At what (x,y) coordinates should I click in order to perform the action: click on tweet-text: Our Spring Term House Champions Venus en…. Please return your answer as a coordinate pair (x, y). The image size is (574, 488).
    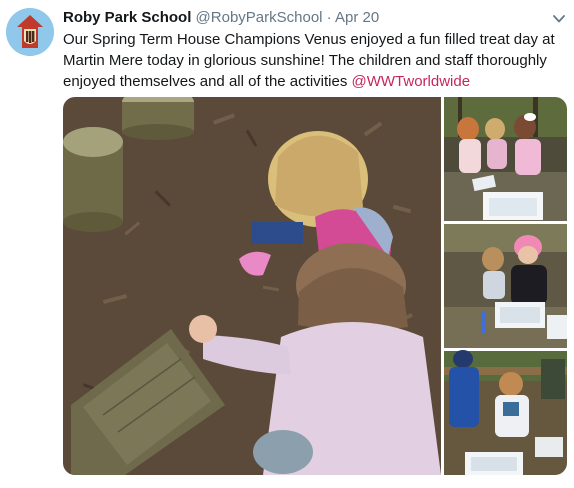
    Looking at the image, I should click on (313, 60).